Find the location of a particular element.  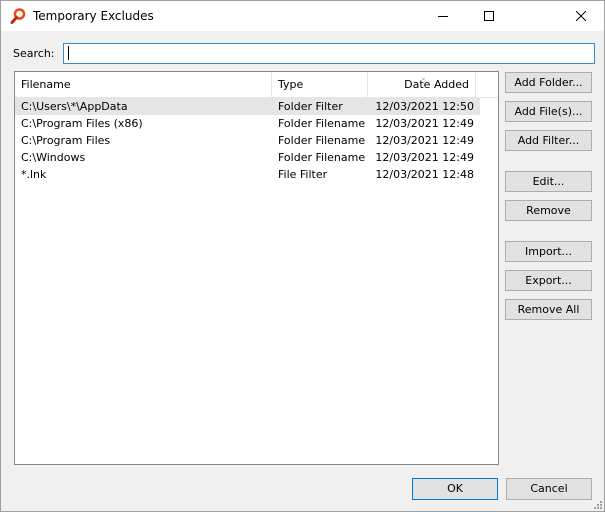

row-filename: C:\Program Files (x86) is located at coordinates (82, 123).